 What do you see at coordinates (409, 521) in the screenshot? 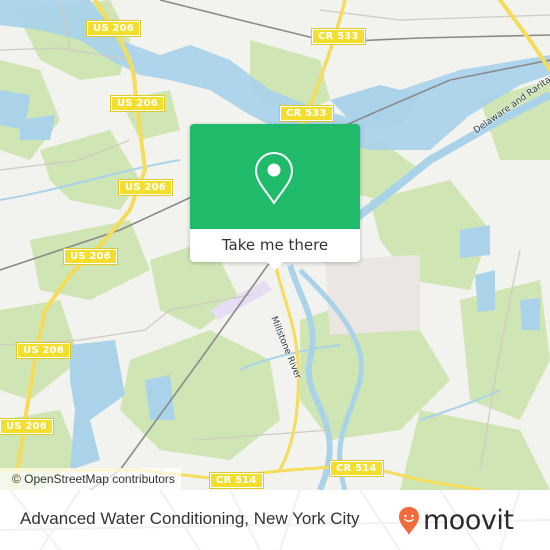
I see `moovit-pin-smile-icon` at bounding box center [409, 521].